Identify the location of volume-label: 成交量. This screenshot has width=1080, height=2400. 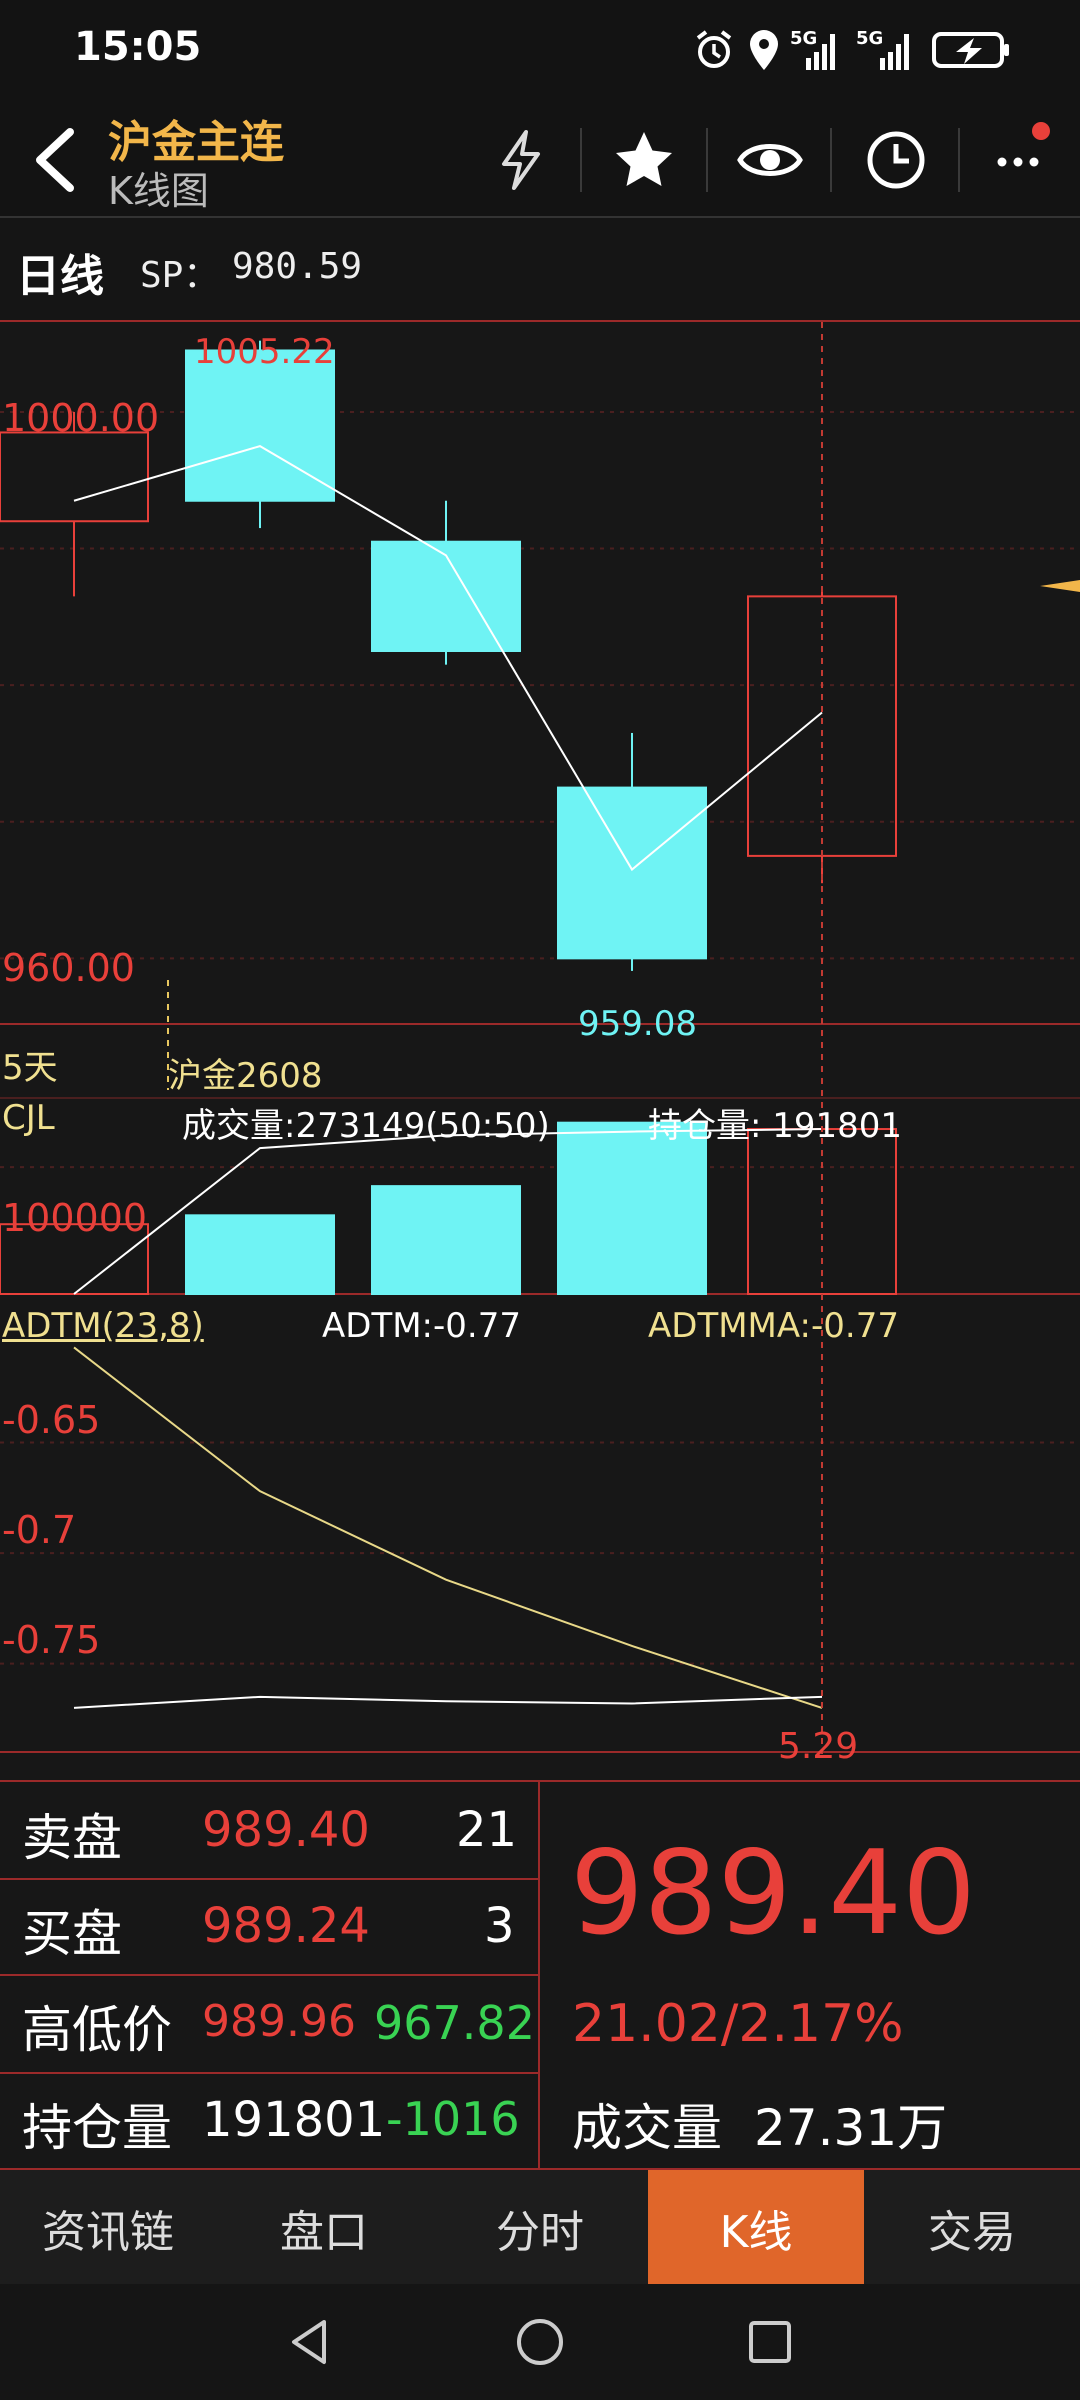
(647, 2128).